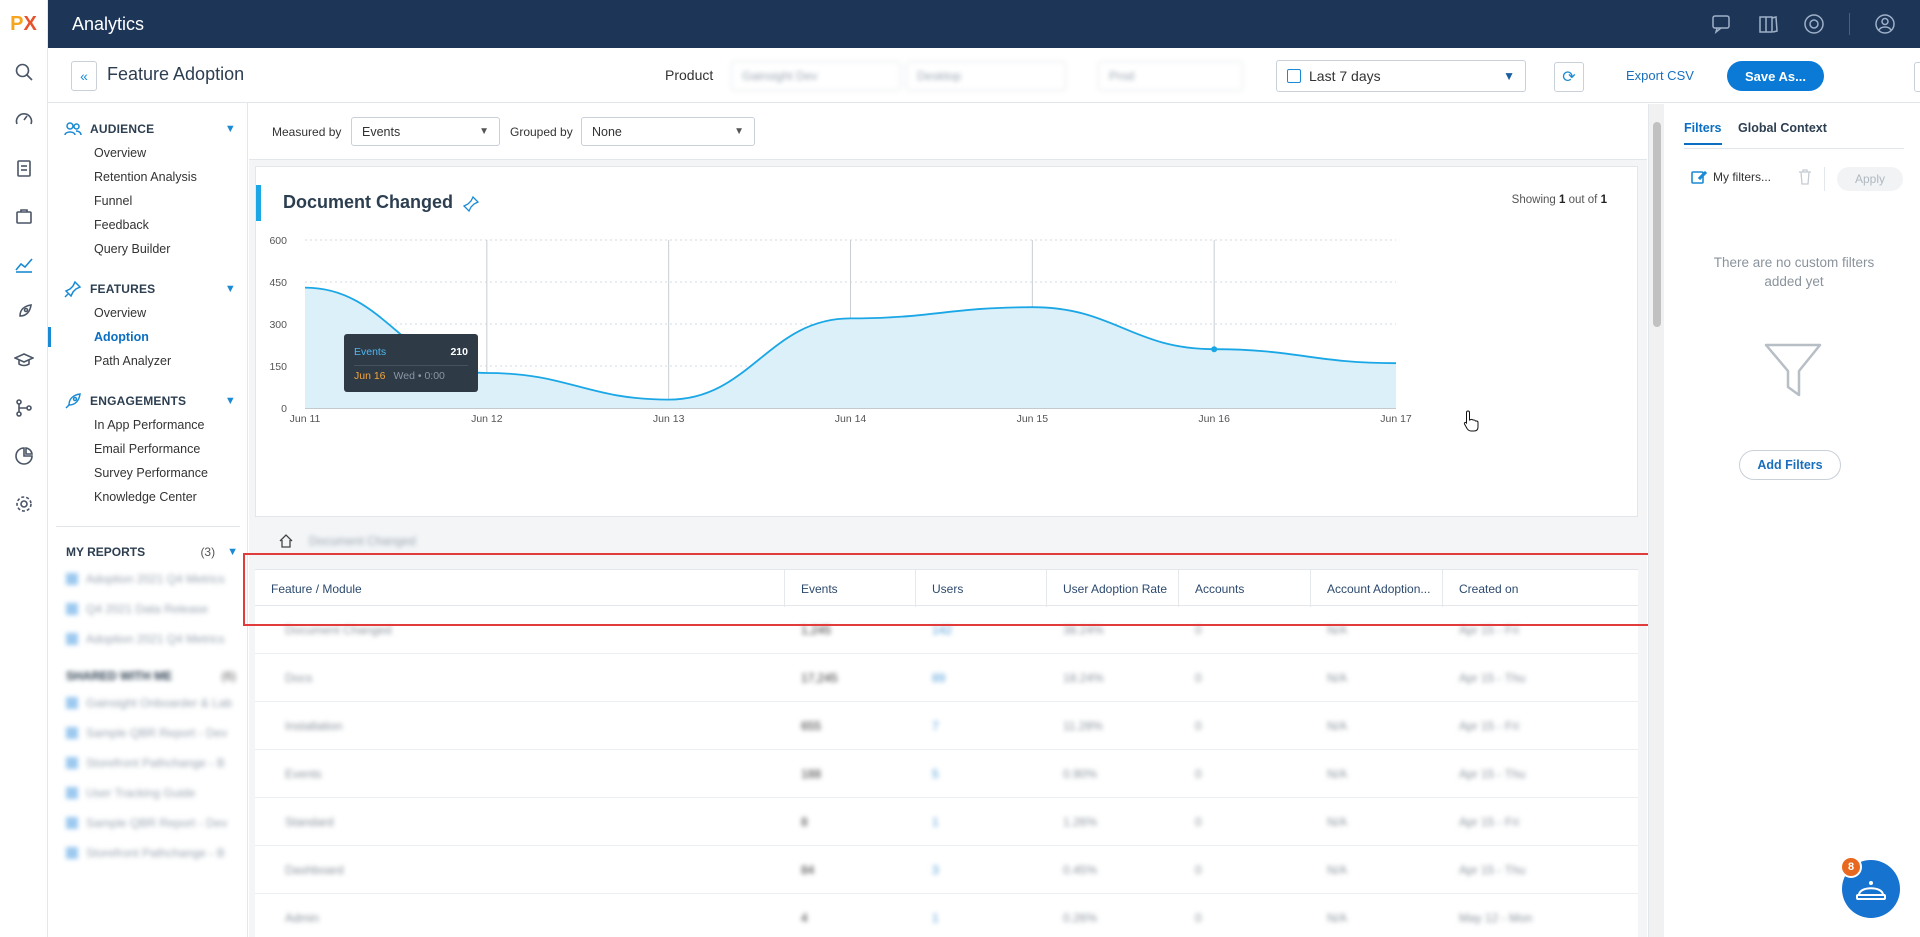 This screenshot has width=1920, height=937. What do you see at coordinates (811, 774) in the screenshot?
I see `table-cell: 188` at bounding box center [811, 774].